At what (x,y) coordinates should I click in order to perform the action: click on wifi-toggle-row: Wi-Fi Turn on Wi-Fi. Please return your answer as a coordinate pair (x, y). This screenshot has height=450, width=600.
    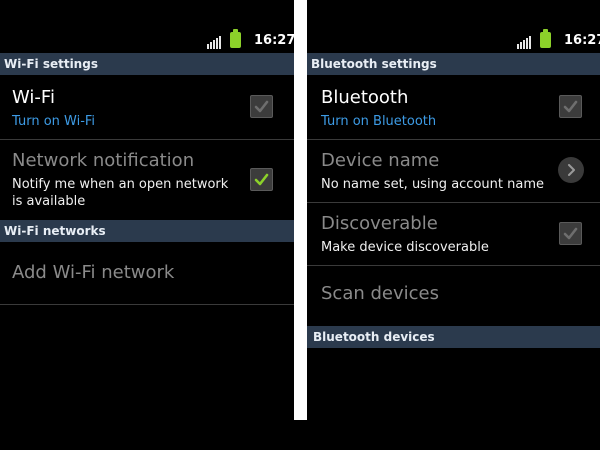
    Looking at the image, I should click on (147, 107).